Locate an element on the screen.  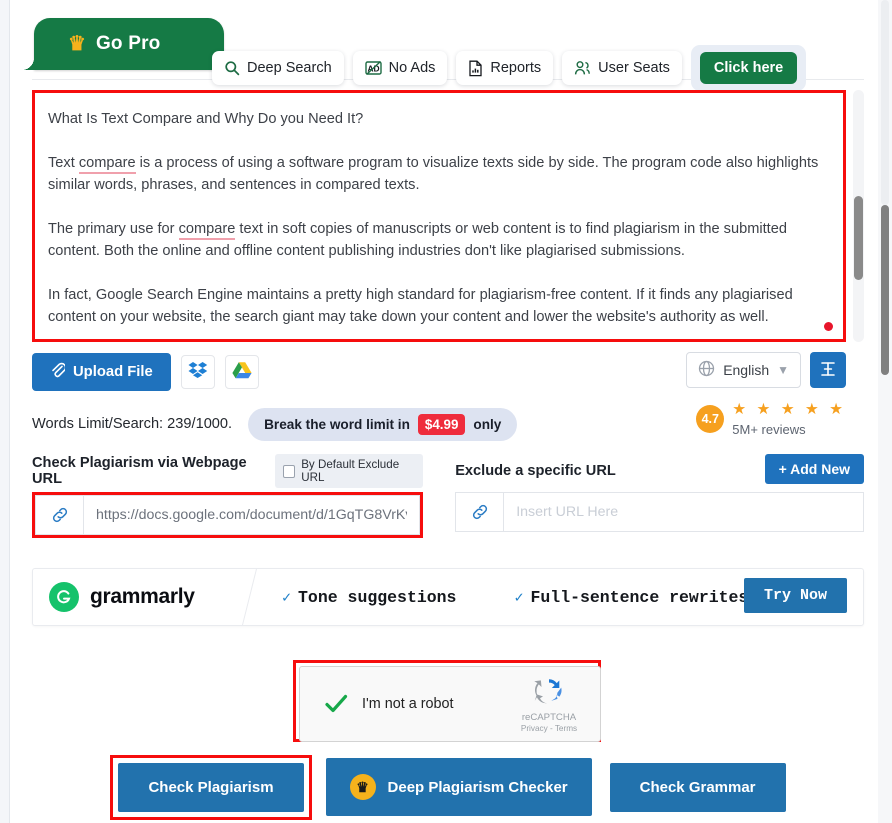
exclude-url-input is located at coordinates (683, 512).